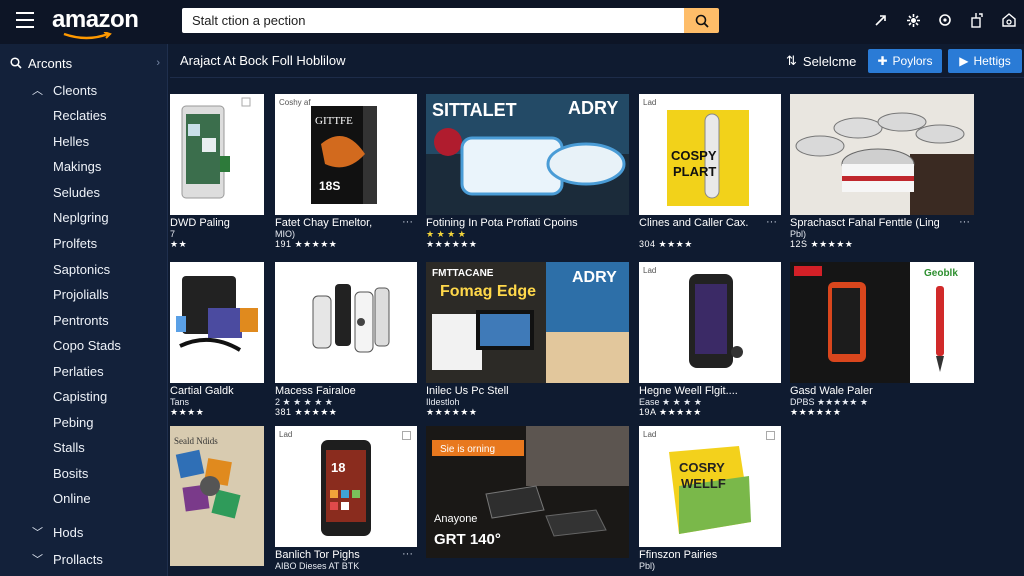 The image size is (1024, 576). Describe the element at coordinates (285, 234) in the screenshot. I see `product-subtitle: MIO)` at that location.